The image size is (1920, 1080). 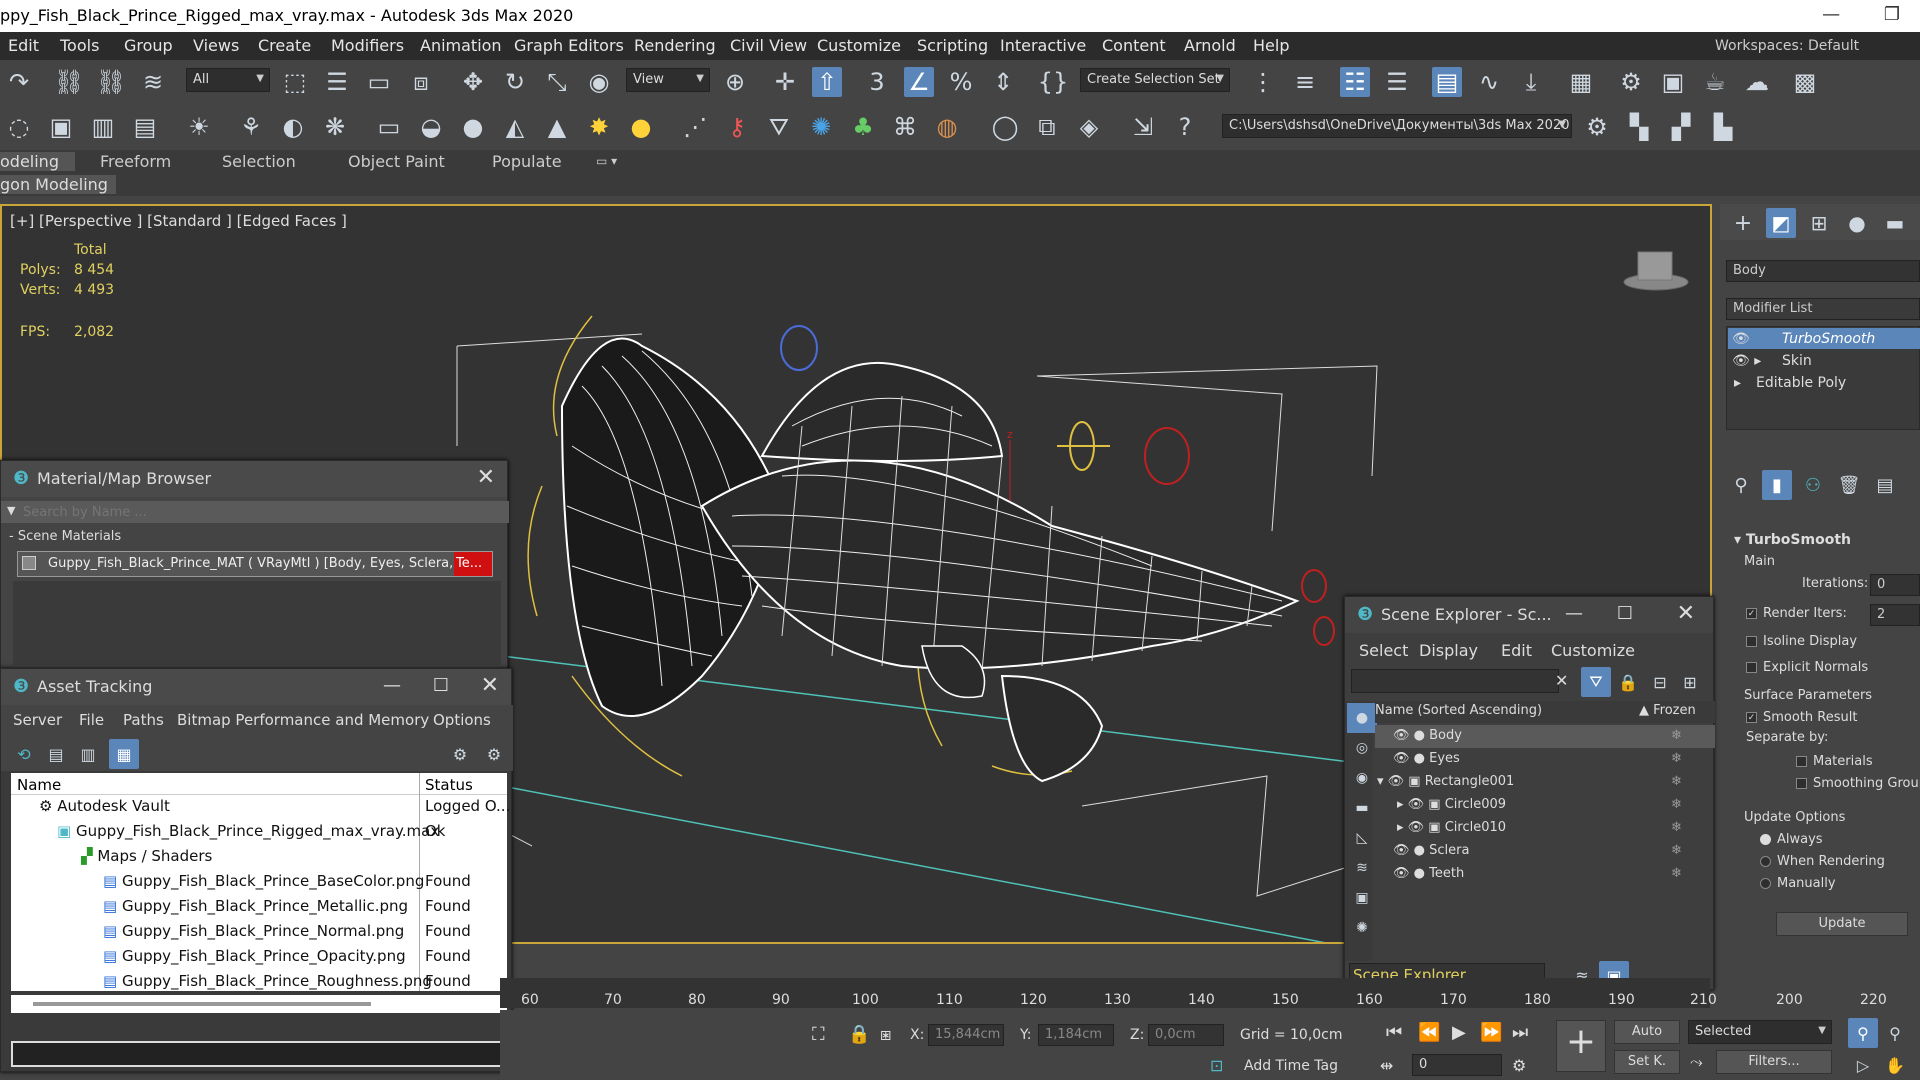 I want to click on vray-export-icon: ⇲, so click(x=1143, y=127).